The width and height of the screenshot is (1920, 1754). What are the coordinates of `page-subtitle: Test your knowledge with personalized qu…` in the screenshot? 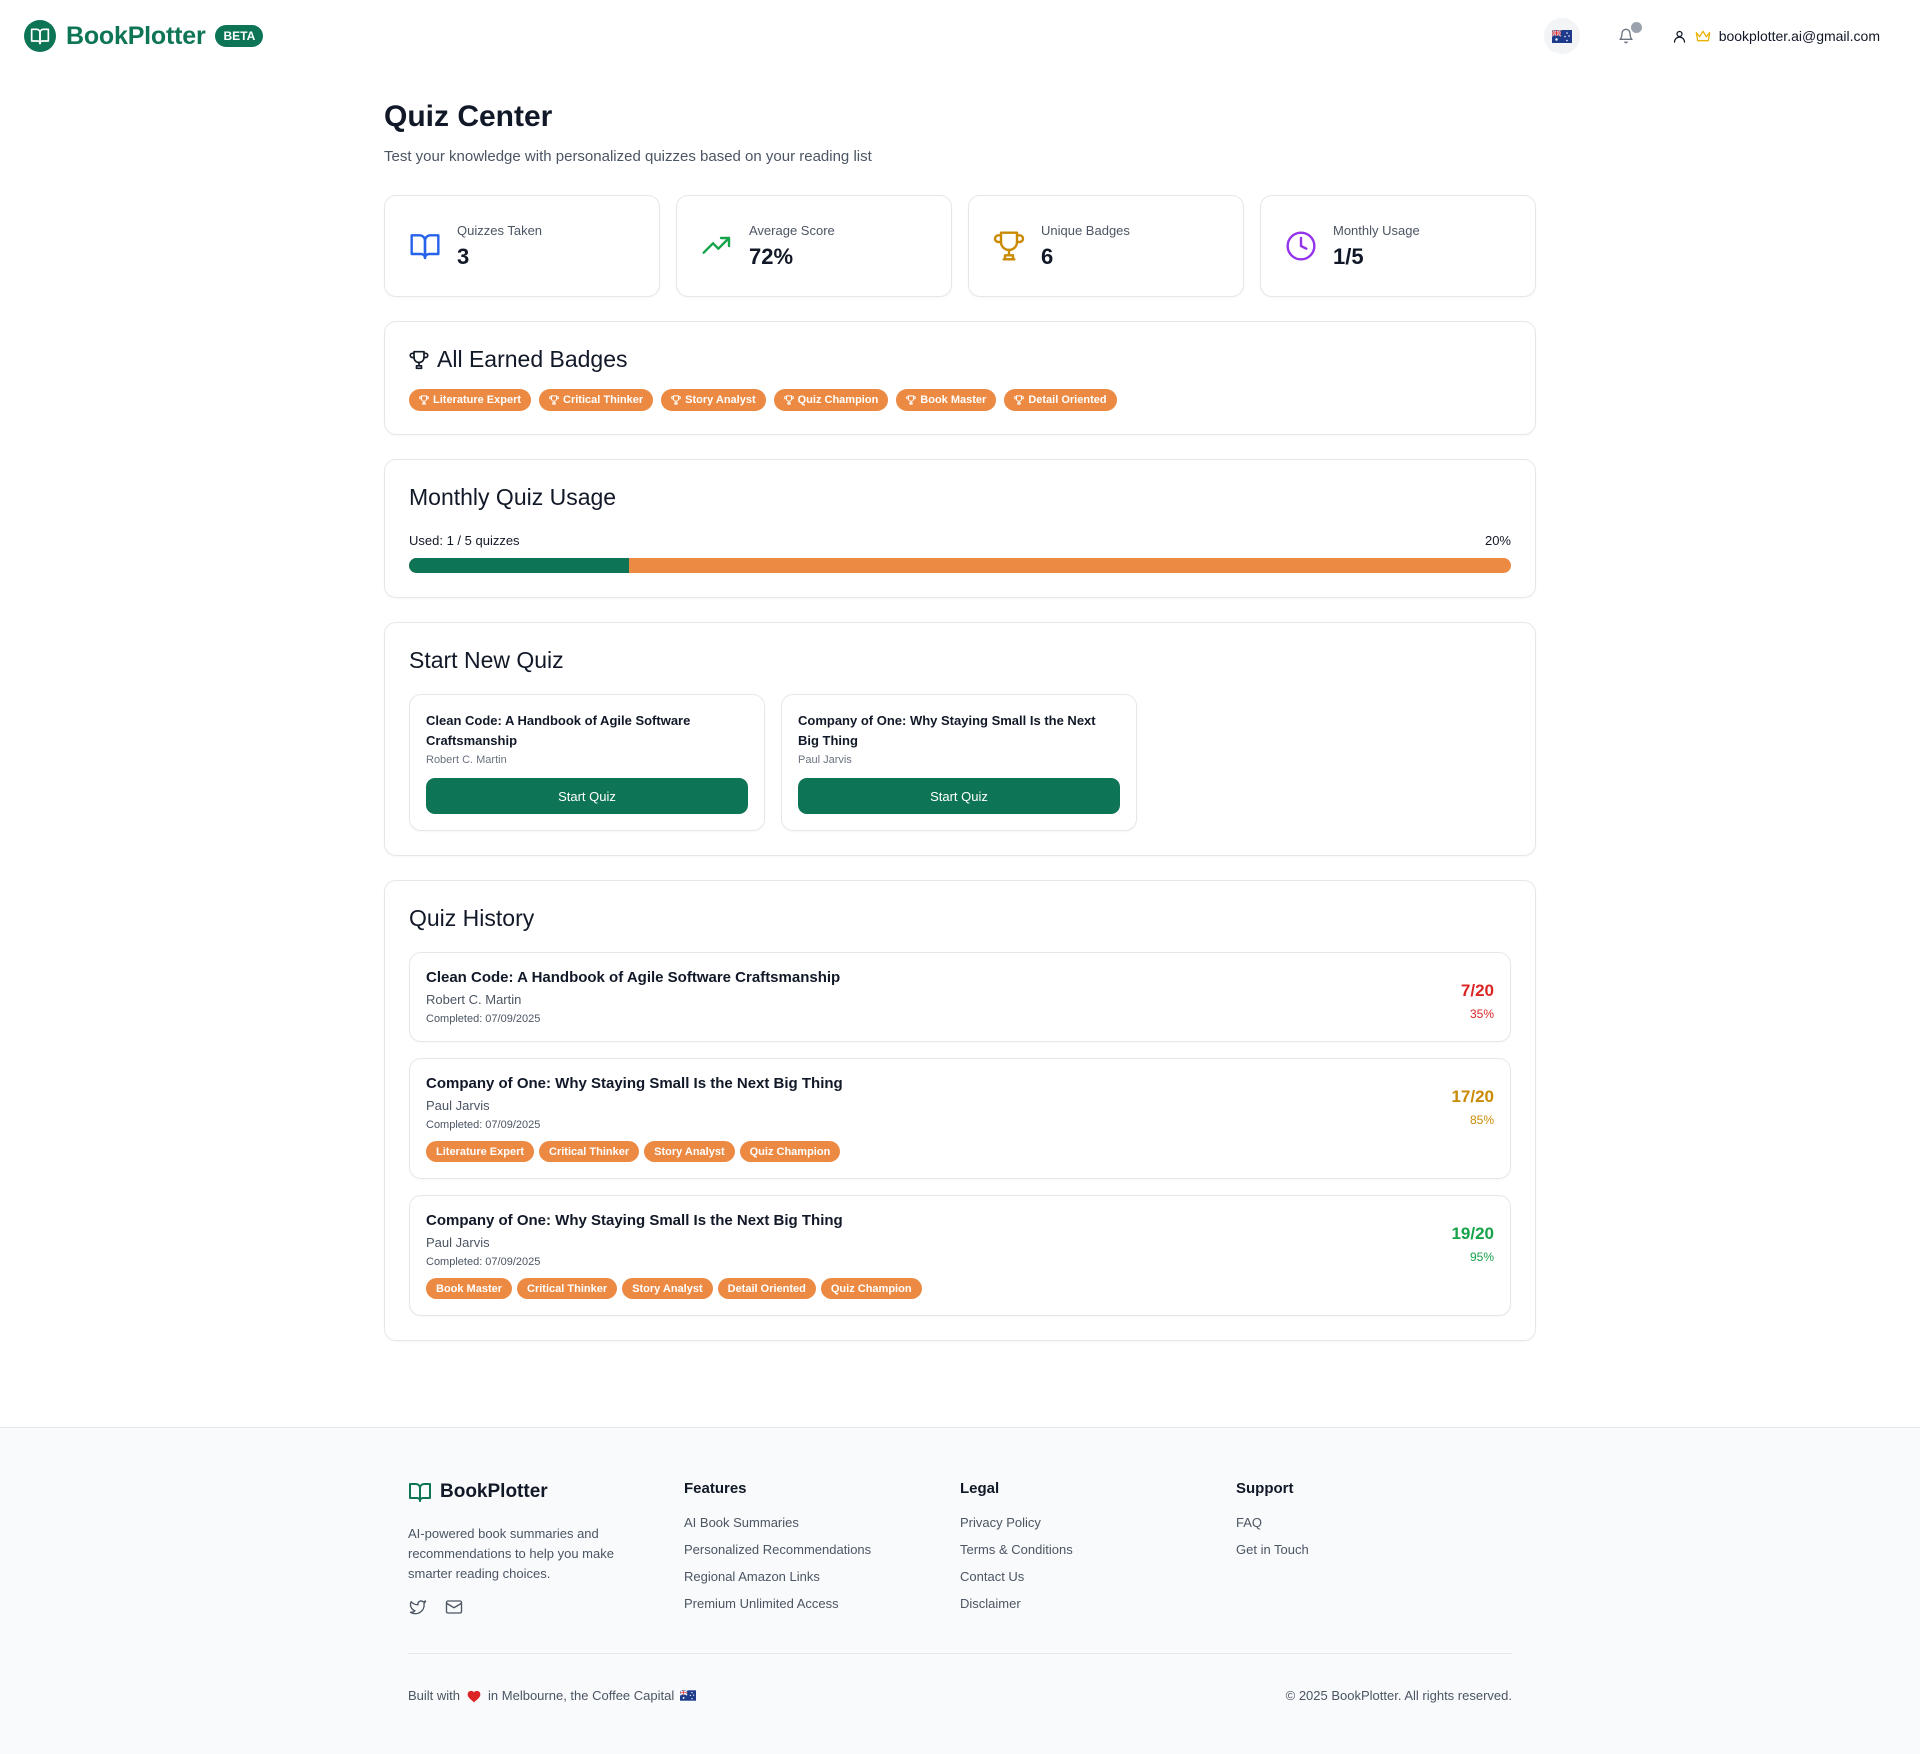 It's located at (628, 156).